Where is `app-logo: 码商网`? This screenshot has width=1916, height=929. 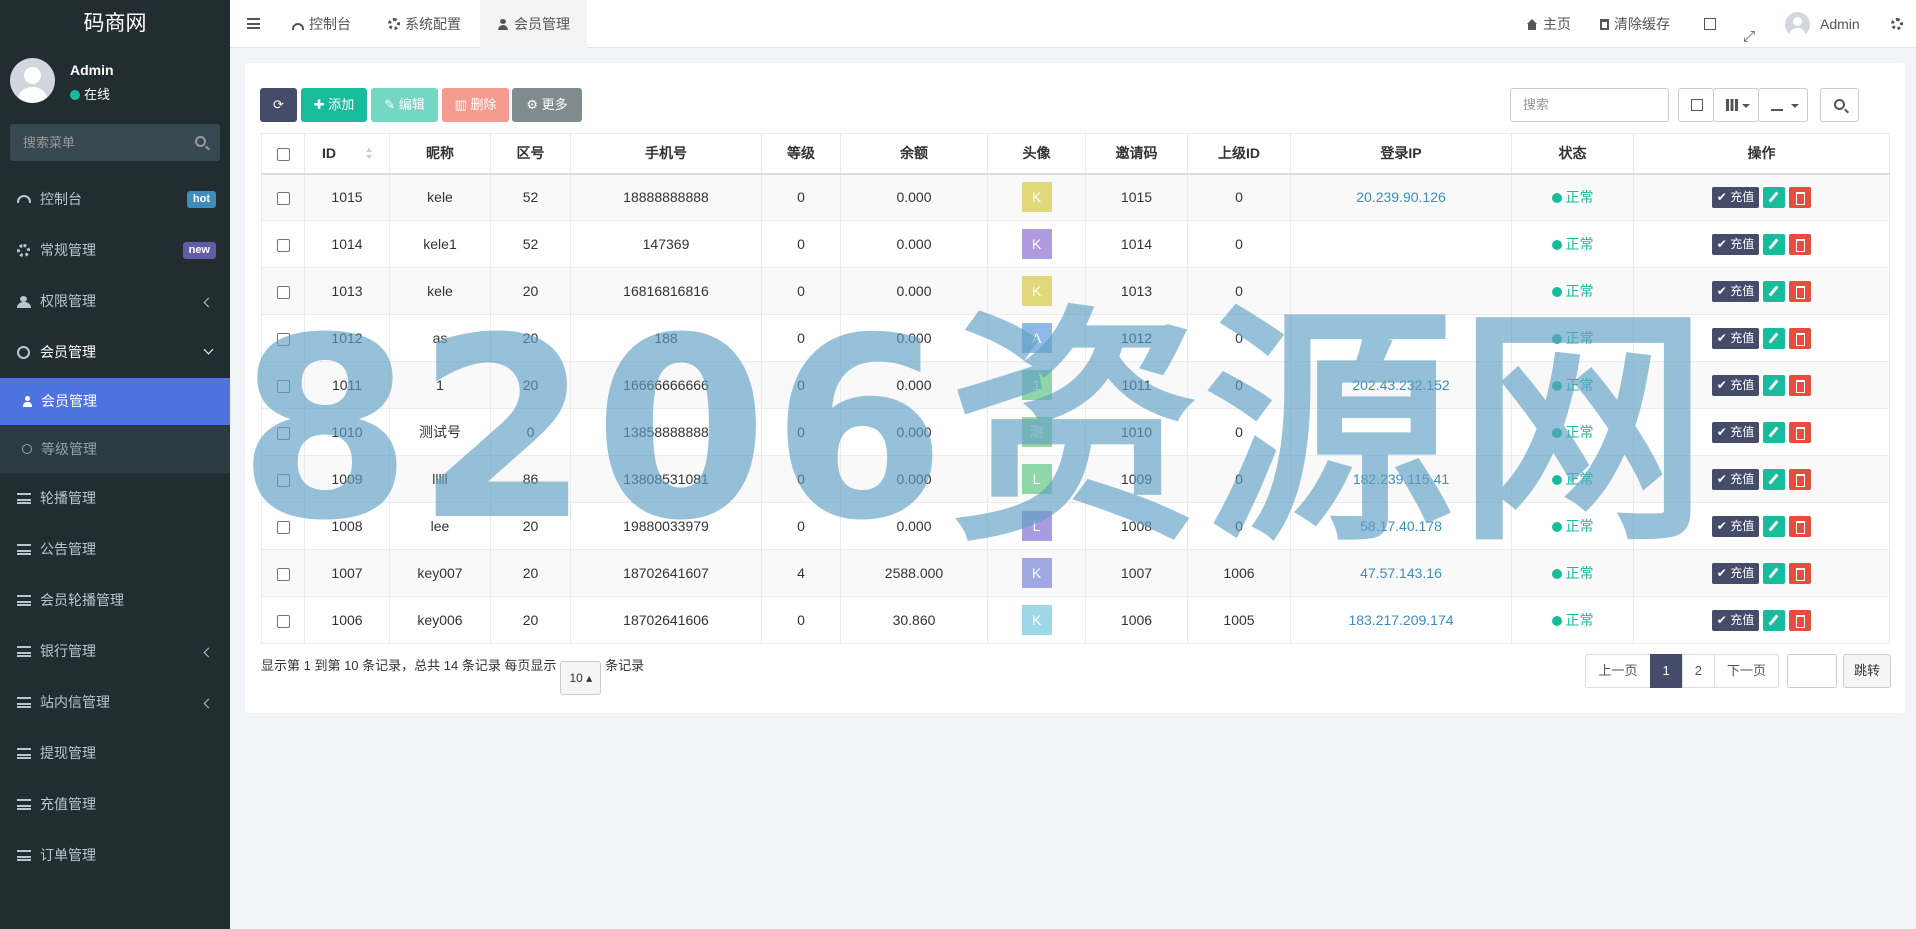 app-logo: 码商网 is located at coordinates (115, 24).